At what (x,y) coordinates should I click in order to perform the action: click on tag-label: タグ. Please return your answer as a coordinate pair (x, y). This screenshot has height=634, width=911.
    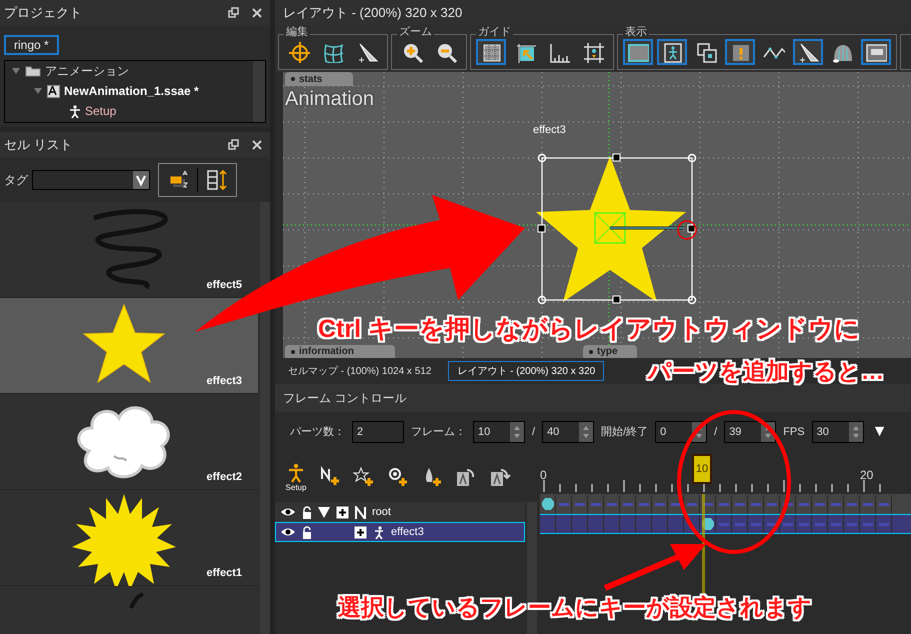
    Looking at the image, I should click on (16, 180).